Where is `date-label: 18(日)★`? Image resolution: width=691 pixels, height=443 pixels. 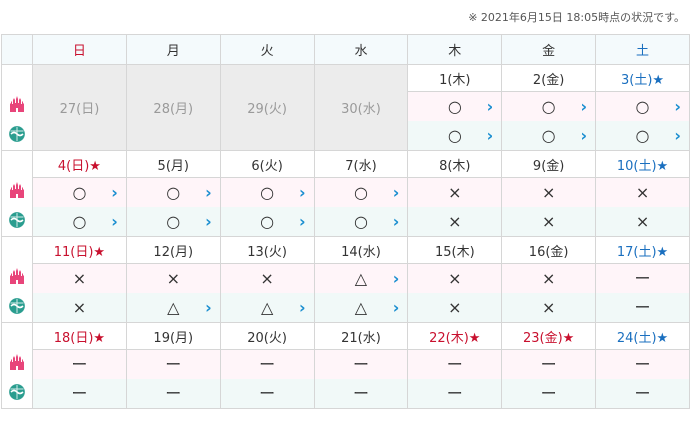
date-label: 18(日)★ is located at coordinates (79, 336).